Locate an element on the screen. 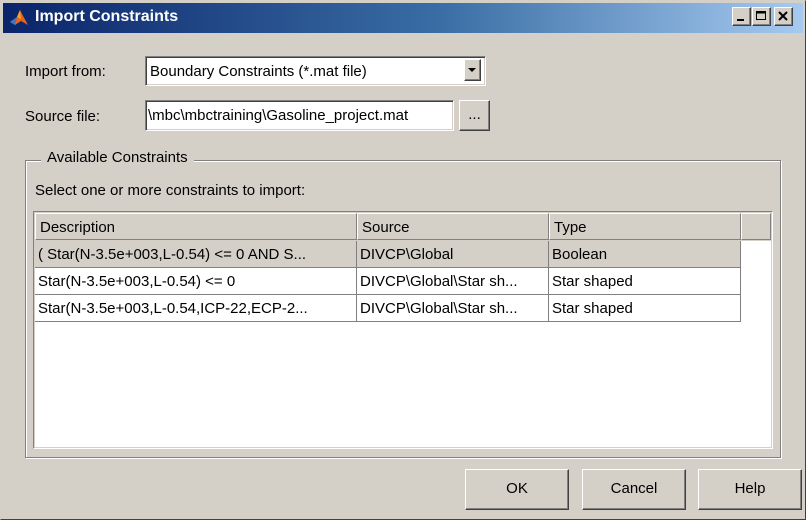 This screenshot has width=806, height=520. column-header-source: Source is located at coordinates (453, 226).